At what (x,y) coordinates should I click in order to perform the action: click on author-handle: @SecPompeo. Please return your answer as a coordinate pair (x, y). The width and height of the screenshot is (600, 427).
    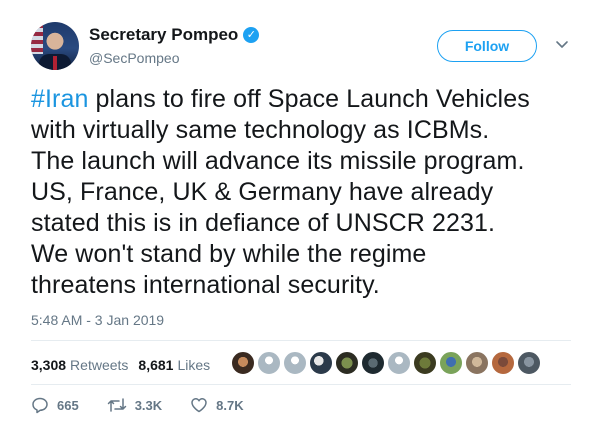
    Looking at the image, I should click on (134, 58).